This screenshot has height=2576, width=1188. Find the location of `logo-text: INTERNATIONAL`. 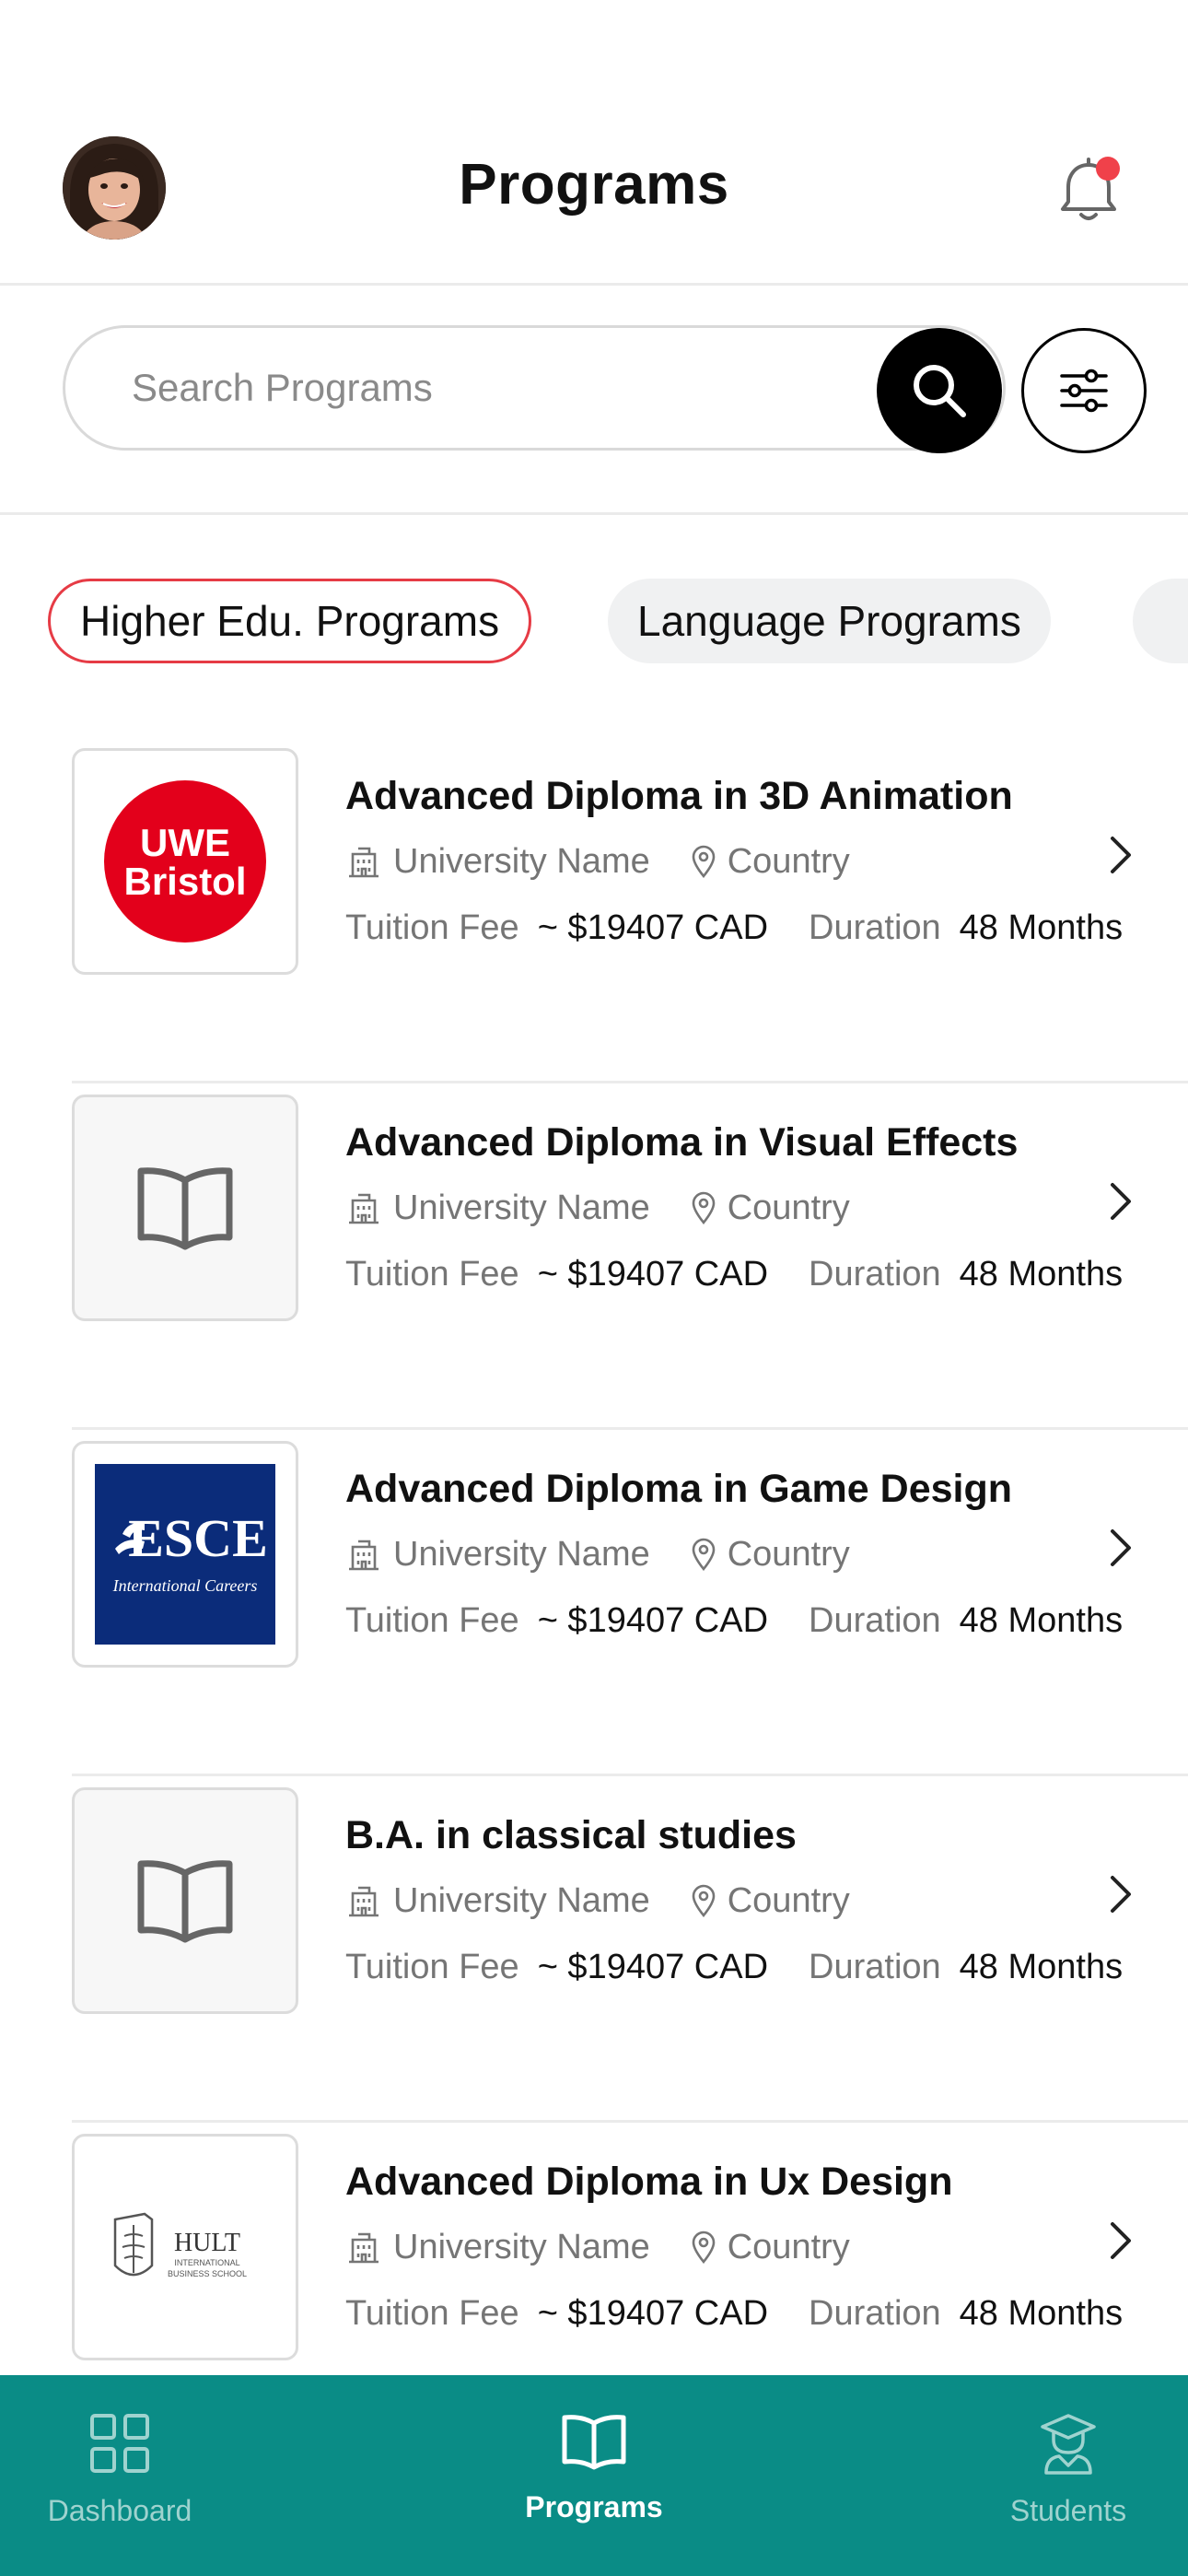

logo-text: INTERNATIONAL is located at coordinates (206, 2262).